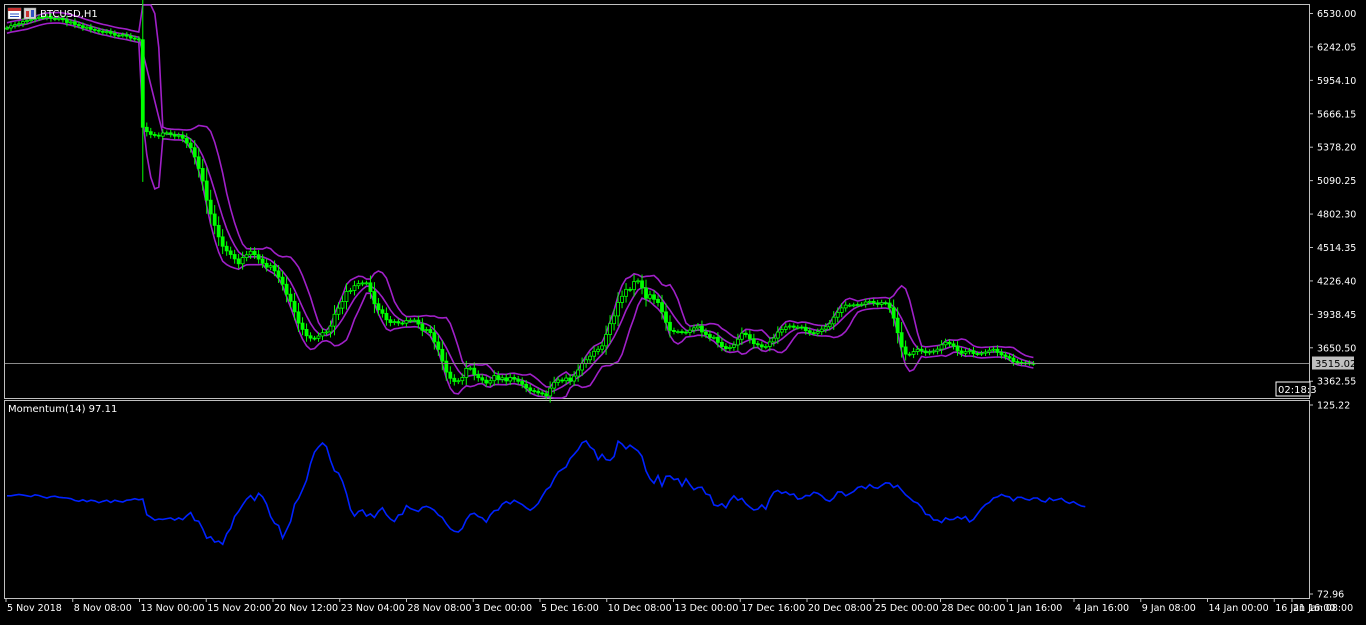 This screenshot has width=1366, height=625. Describe the element at coordinates (1336, 148) in the screenshot. I see `price-tick-label: 5378.20` at that location.